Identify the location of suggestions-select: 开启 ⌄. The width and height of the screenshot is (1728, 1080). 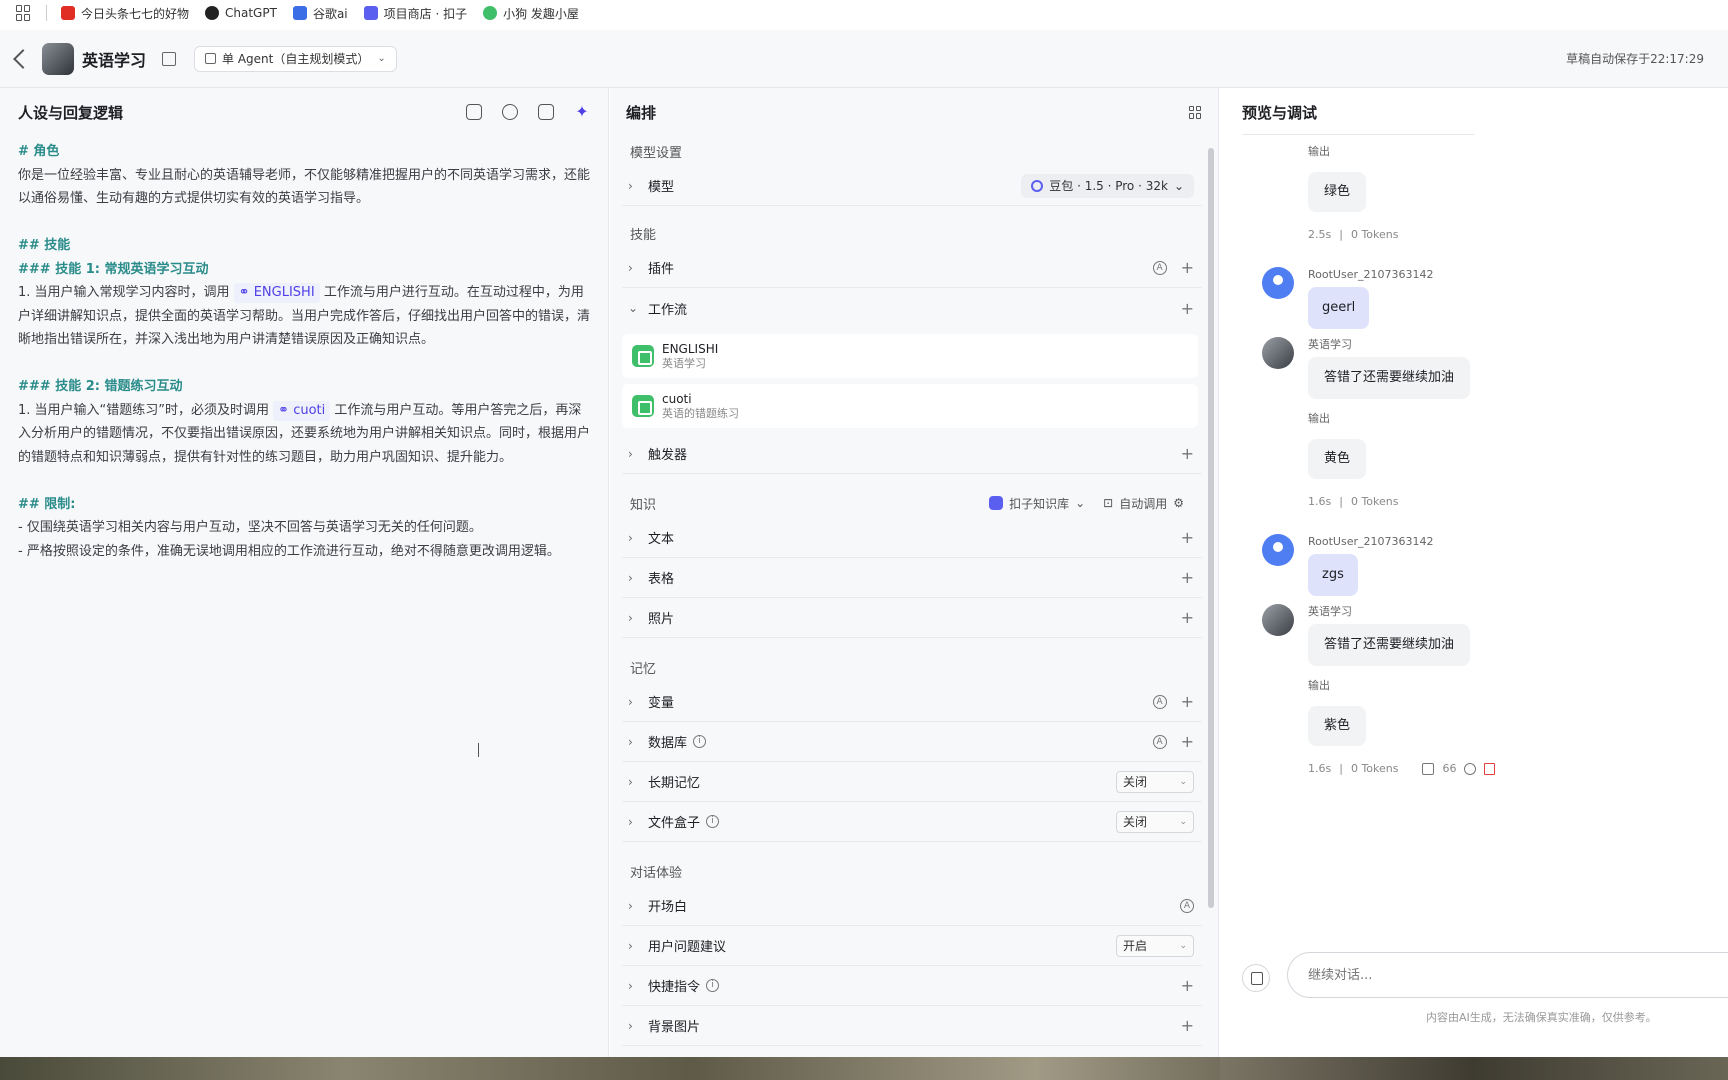
(1155, 945).